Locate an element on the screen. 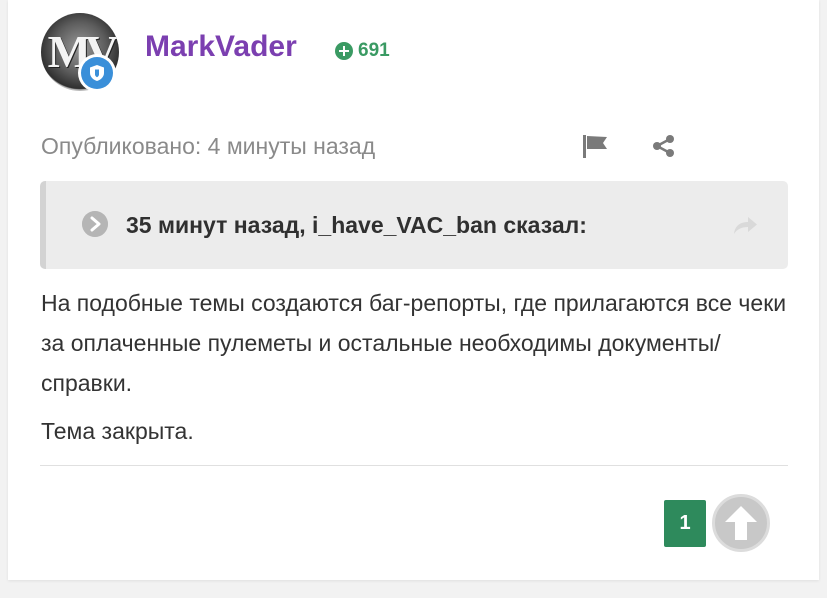  reputation-value: 691 is located at coordinates (374, 50).